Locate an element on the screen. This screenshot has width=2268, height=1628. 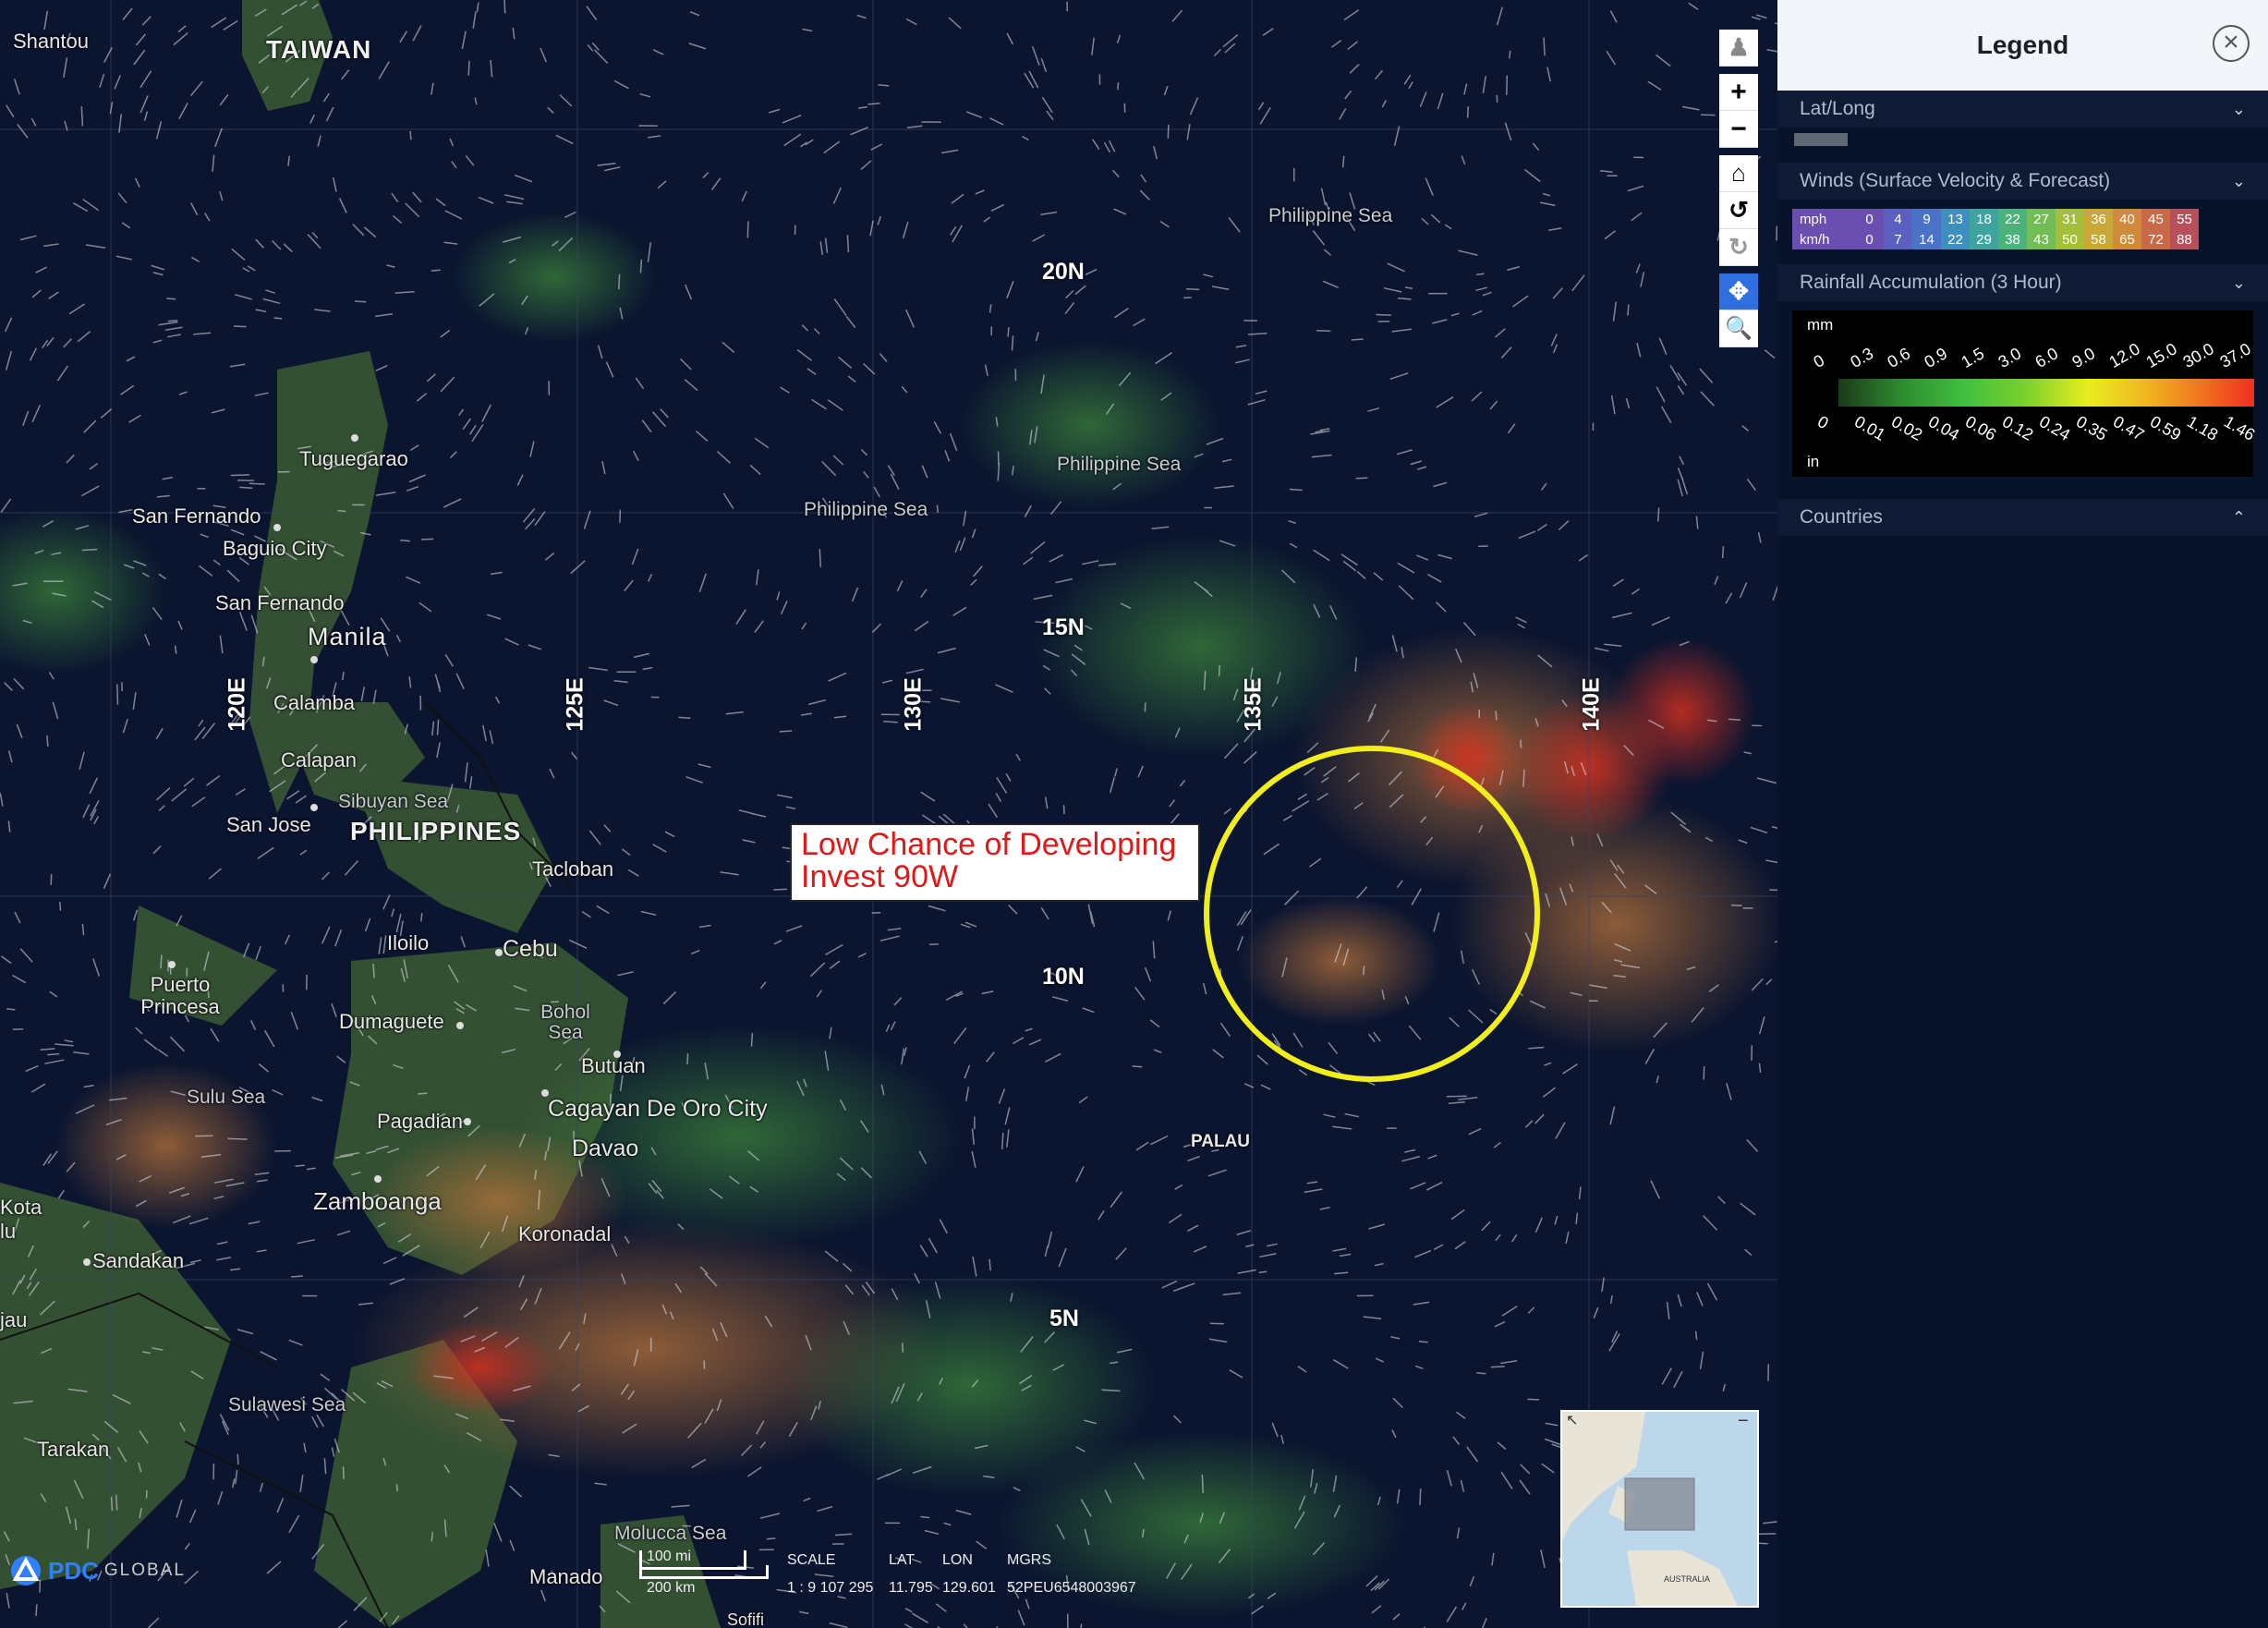
rotate-left-button: ↺ is located at coordinates (1738, 210).